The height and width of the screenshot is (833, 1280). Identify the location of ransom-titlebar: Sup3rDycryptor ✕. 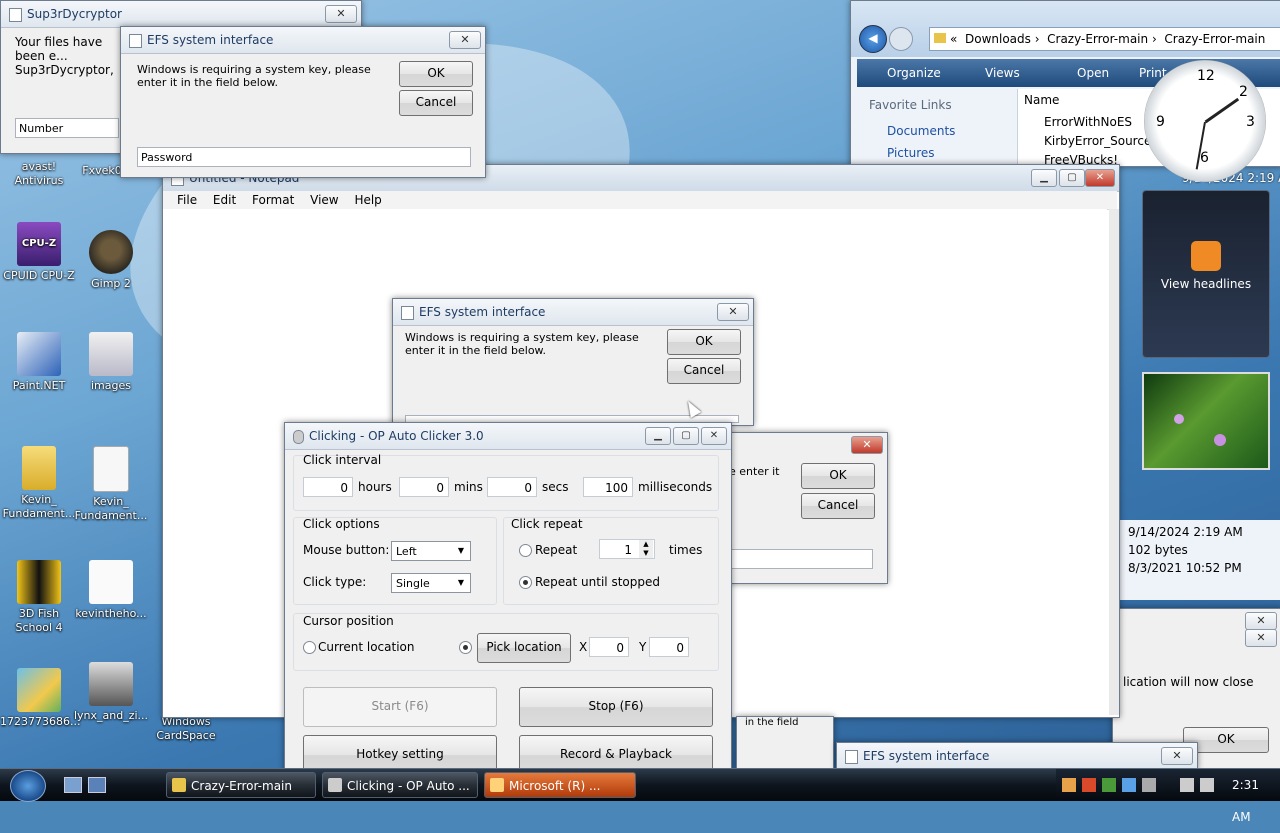
(181, 14).